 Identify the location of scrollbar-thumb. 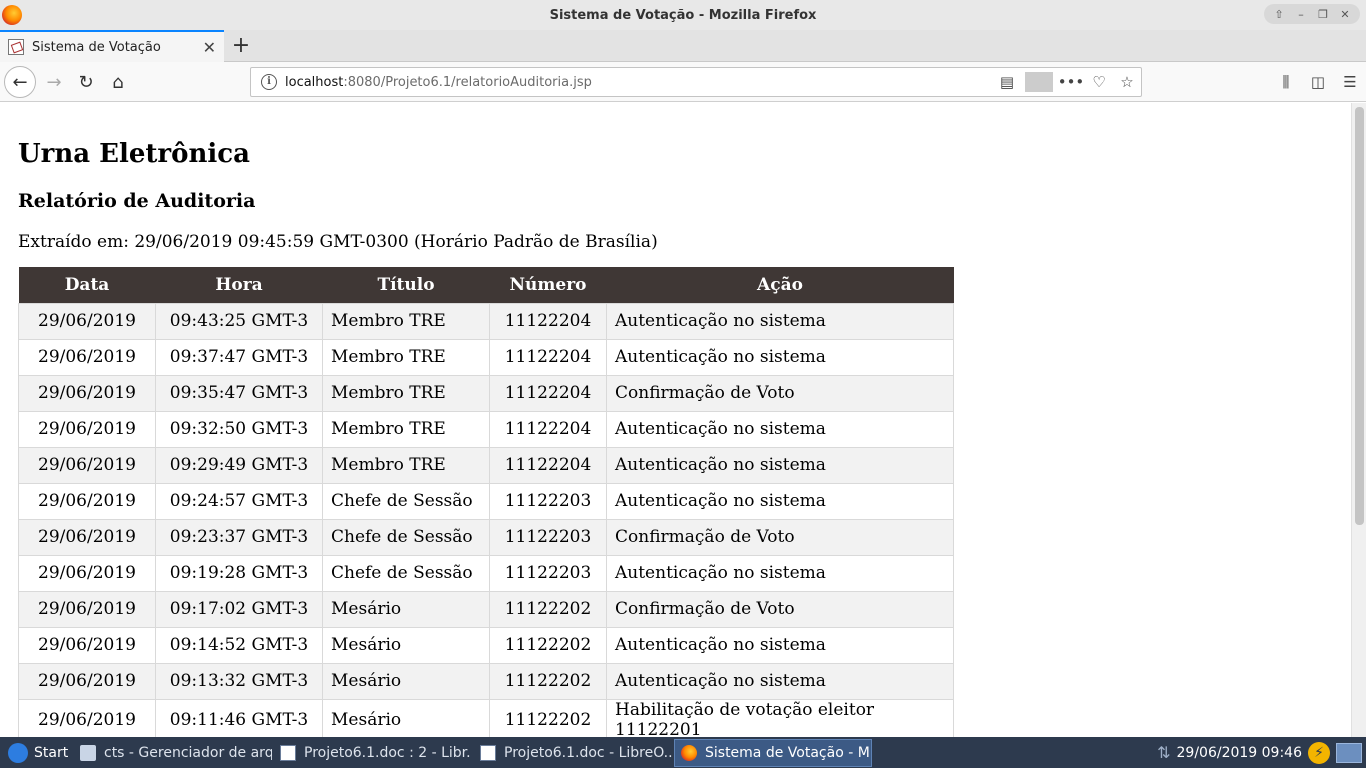
(1359, 316).